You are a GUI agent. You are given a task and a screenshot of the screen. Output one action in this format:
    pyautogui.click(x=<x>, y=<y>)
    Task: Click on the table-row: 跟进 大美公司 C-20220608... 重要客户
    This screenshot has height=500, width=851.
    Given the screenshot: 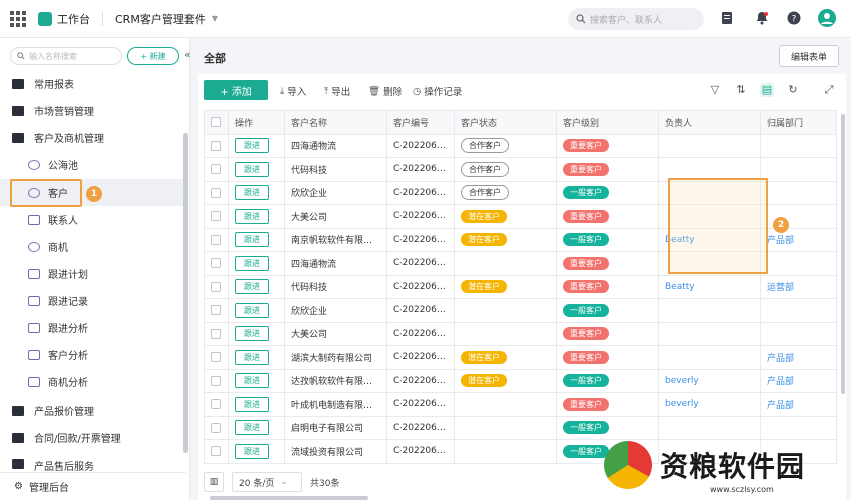 What is the action you would take?
    pyautogui.click(x=520, y=333)
    